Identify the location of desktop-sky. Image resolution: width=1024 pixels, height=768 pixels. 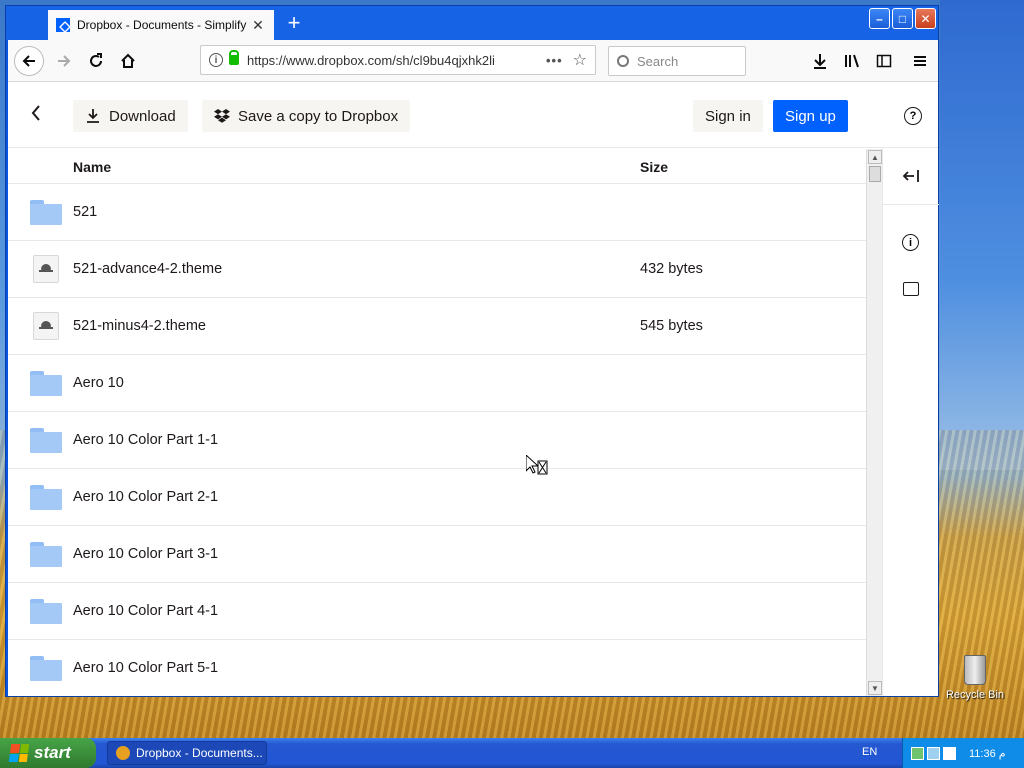
(982, 235).